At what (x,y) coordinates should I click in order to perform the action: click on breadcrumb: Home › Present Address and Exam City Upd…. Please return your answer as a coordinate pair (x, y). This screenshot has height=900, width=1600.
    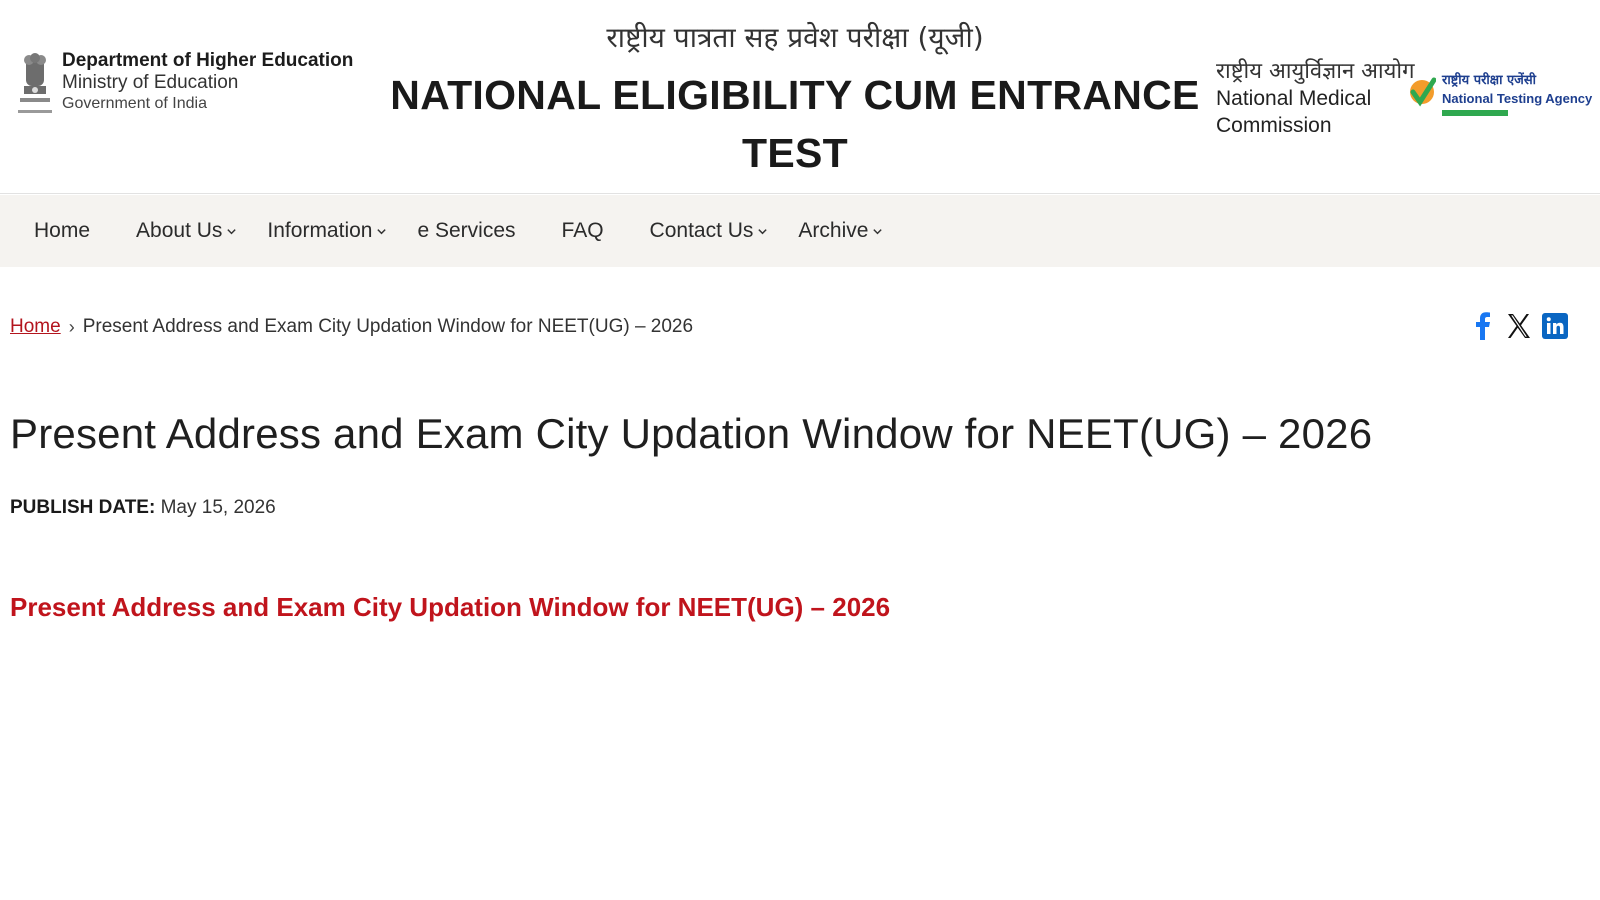
    Looking at the image, I should click on (351, 327).